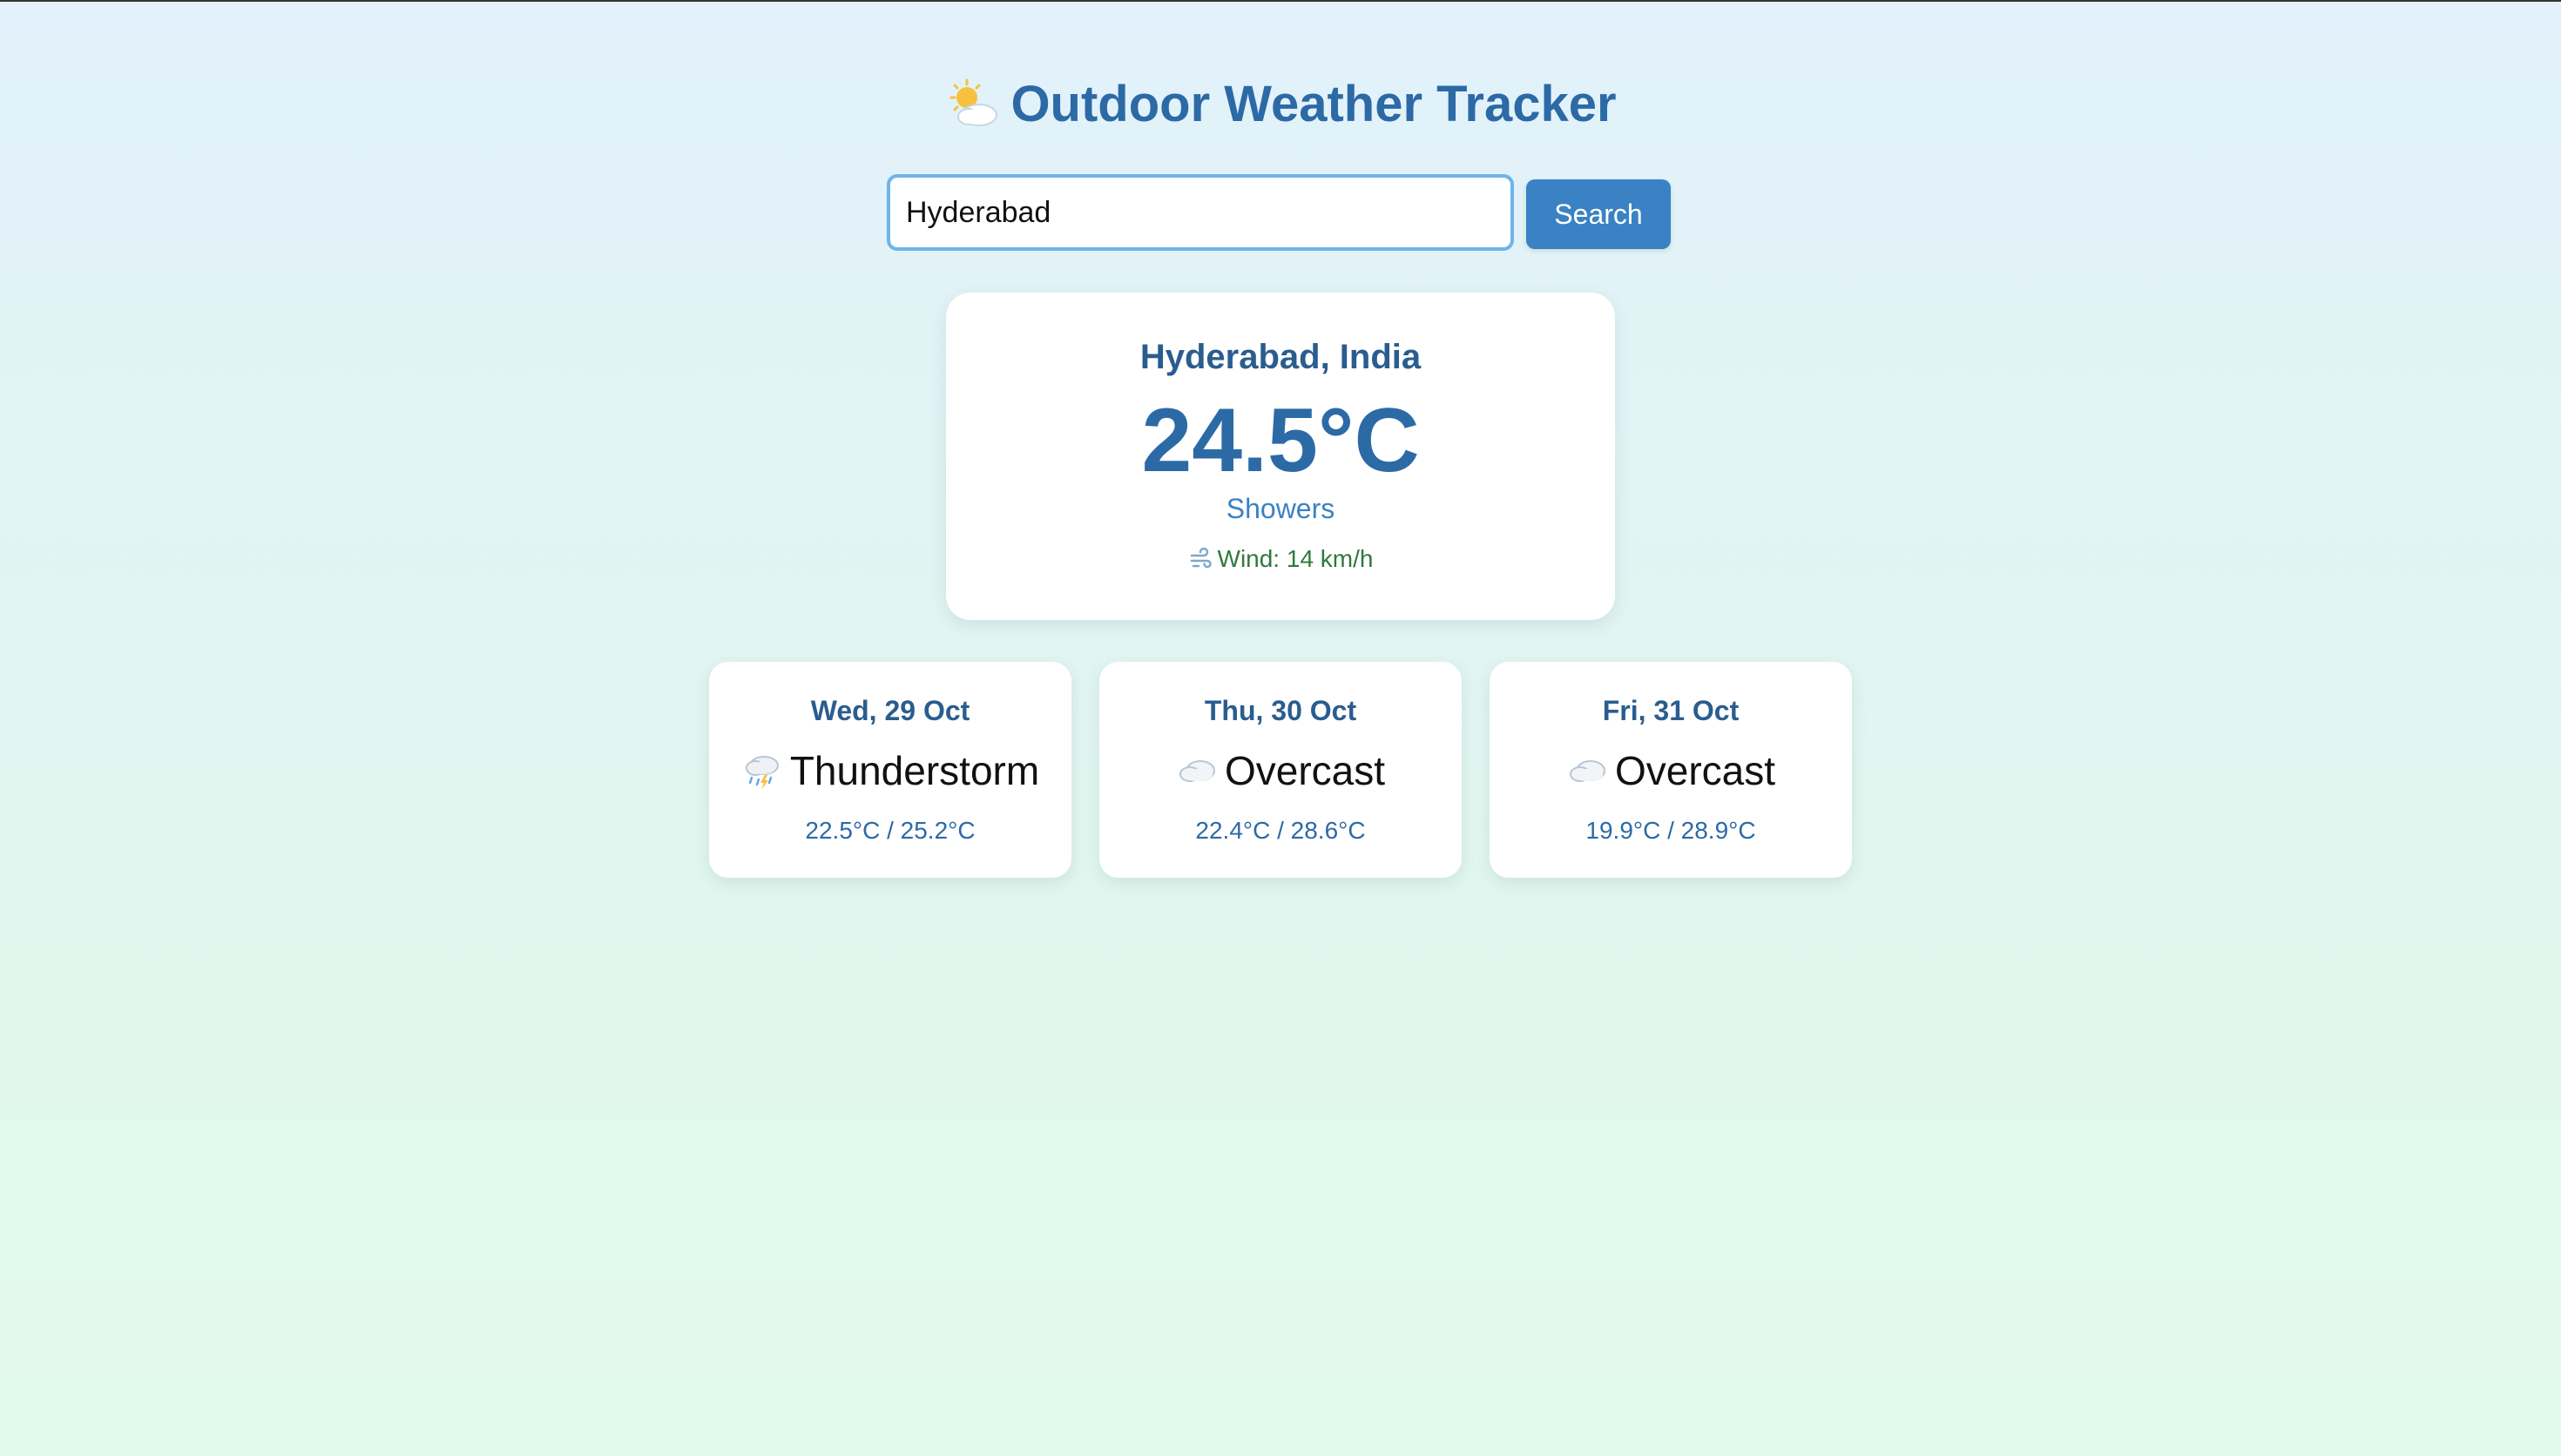 This screenshot has height=1456, width=2561. I want to click on search-button: Search, so click(1598, 214).